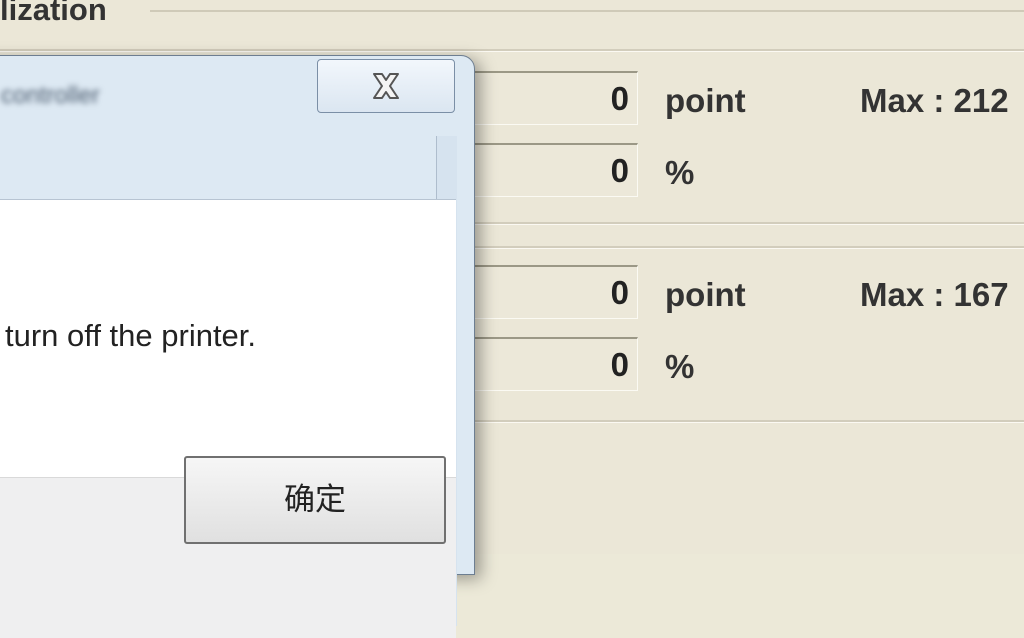  Describe the element at coordinates (56, 14) in the screenshot. I see `groupbox-title: lization` at that location.